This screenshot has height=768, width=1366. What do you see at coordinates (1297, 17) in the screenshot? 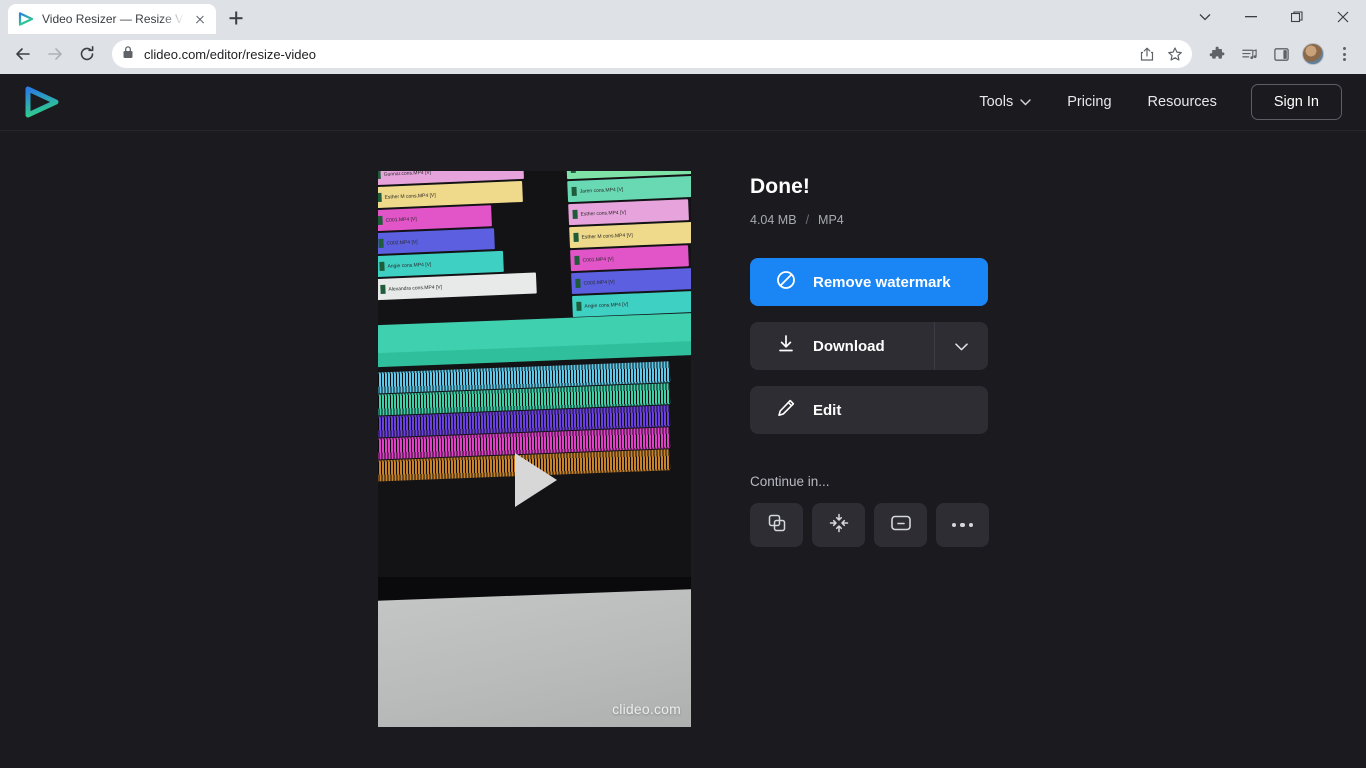
I see `maximize-button` at bounding box center [1297, 17].